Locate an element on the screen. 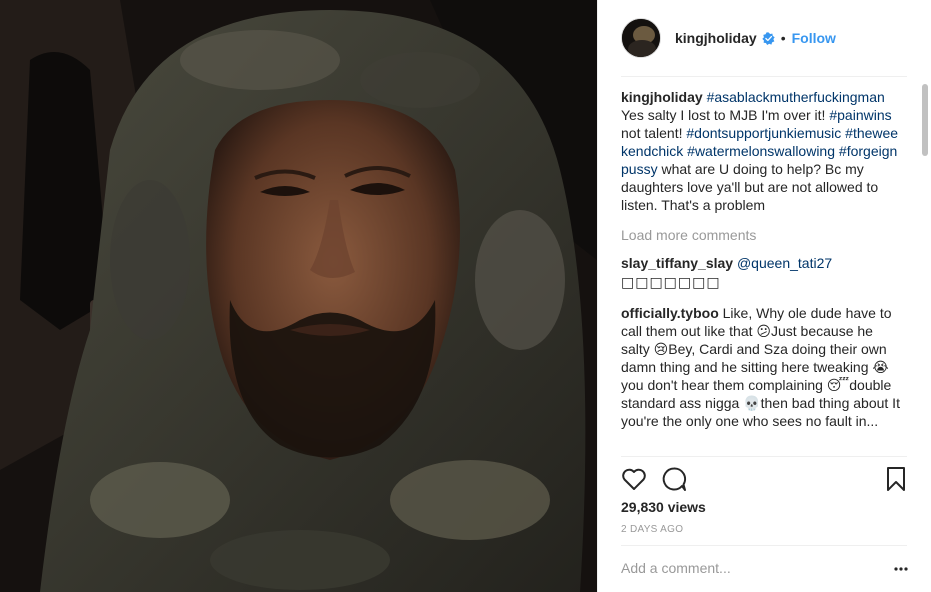  mention-link: @queen_tati27 is located at coordinates (784, 263).